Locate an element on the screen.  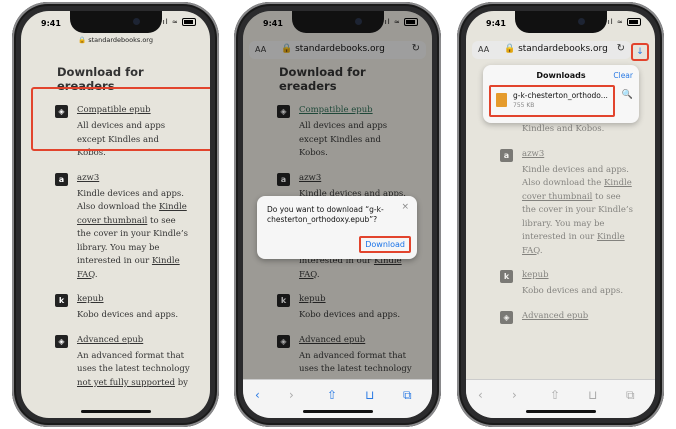
format-item-advanced: ◈ Advanced epub is located at coordinates (562, 317).